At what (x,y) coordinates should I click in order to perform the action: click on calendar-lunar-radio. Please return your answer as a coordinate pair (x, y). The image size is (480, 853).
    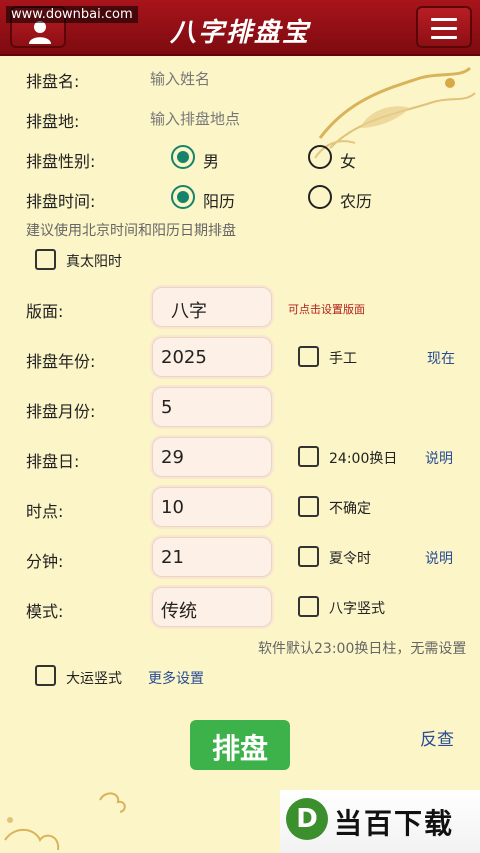
    Looking at the image, I should click on (320, 197).